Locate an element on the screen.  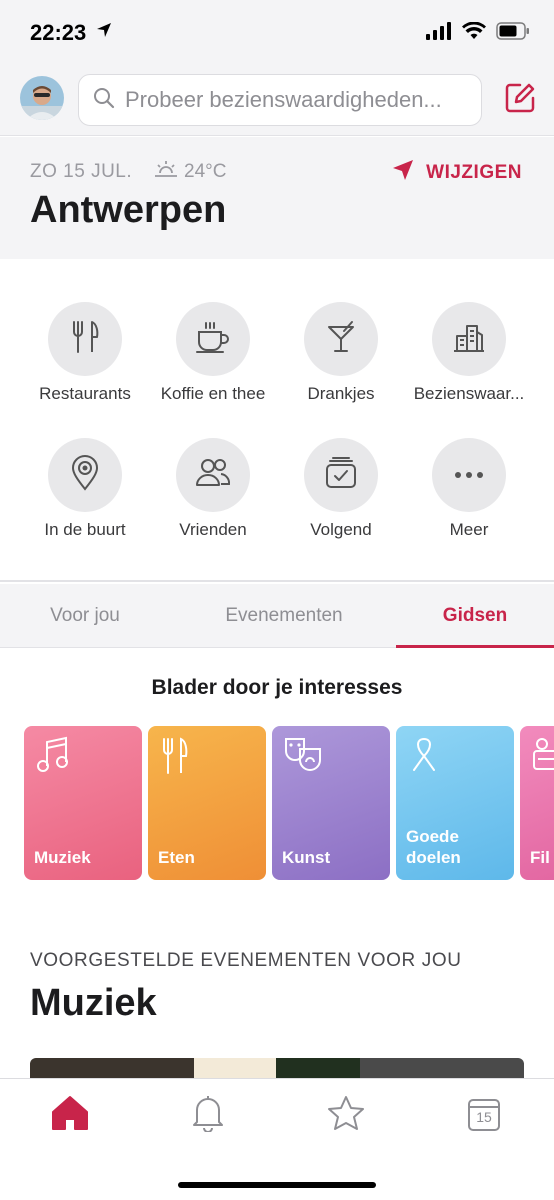
bottom-nav: 15 is located at coordinates (277, 1139).